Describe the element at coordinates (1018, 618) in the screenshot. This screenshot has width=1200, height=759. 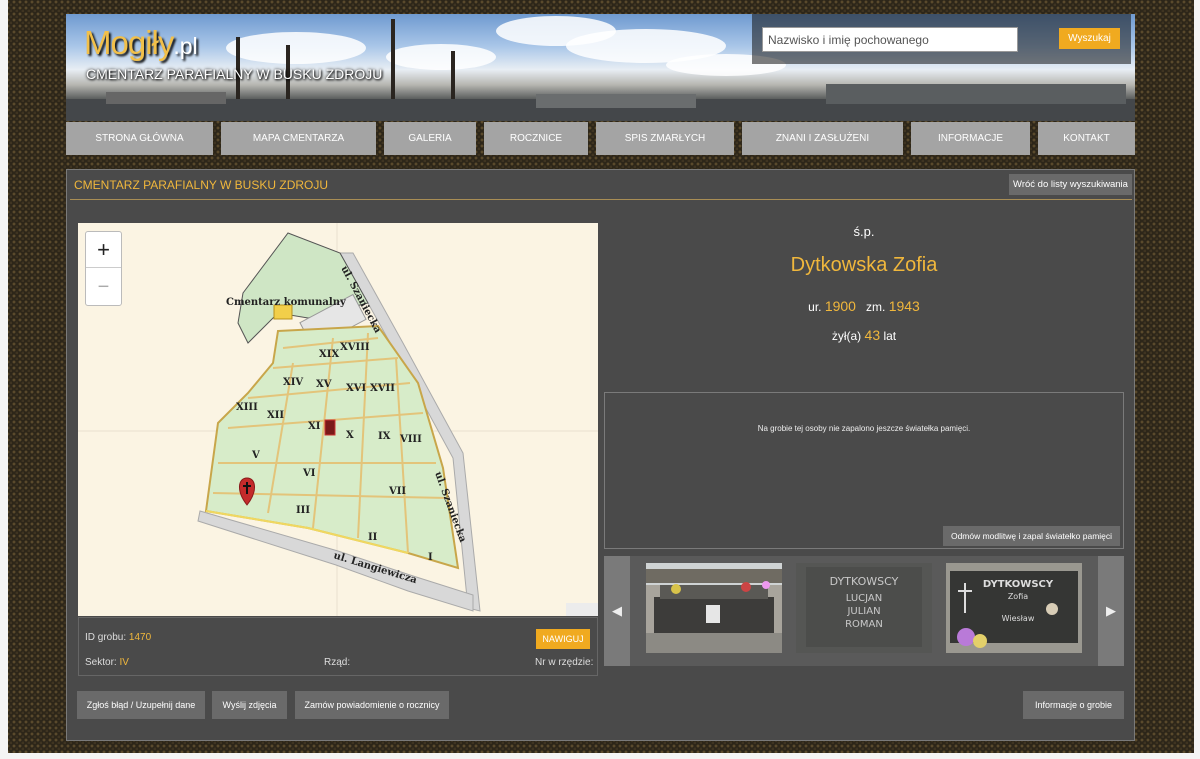
I see `photo-inscription: Wiesław` at that location.